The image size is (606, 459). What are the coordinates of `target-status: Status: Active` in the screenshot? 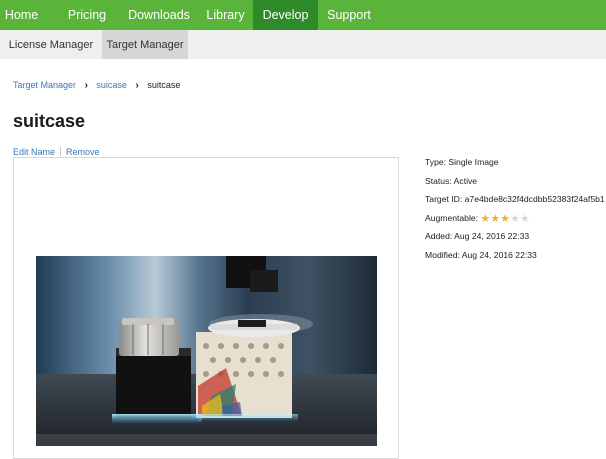 It's located at (451, 180).